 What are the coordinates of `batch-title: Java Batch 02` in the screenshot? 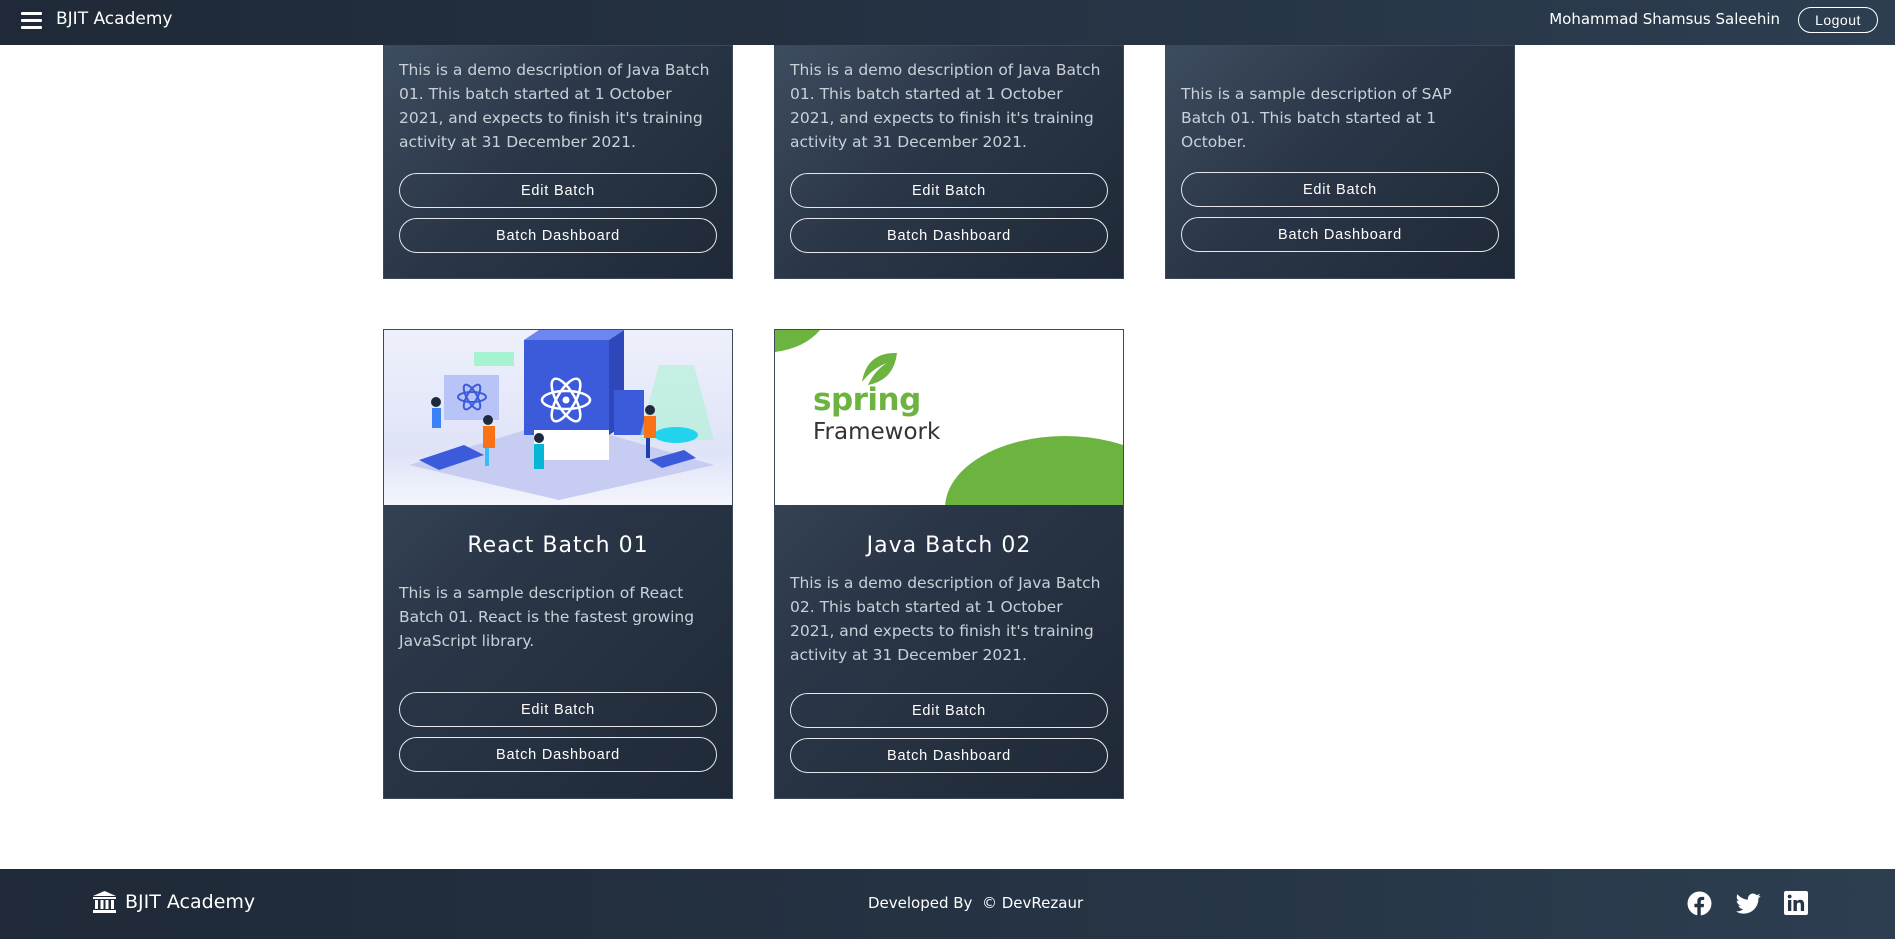 It's located at (949, 545).